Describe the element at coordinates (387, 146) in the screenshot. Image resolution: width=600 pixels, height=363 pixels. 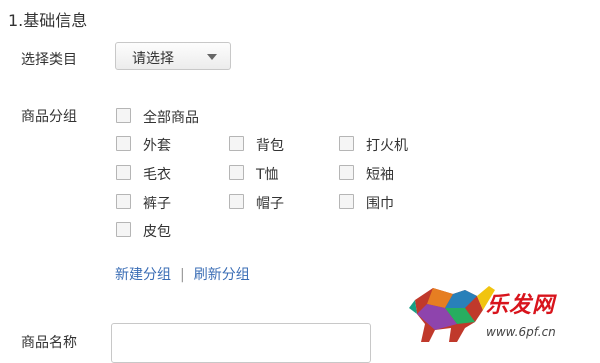
I see `checkbox-label: 打火机` at that location.